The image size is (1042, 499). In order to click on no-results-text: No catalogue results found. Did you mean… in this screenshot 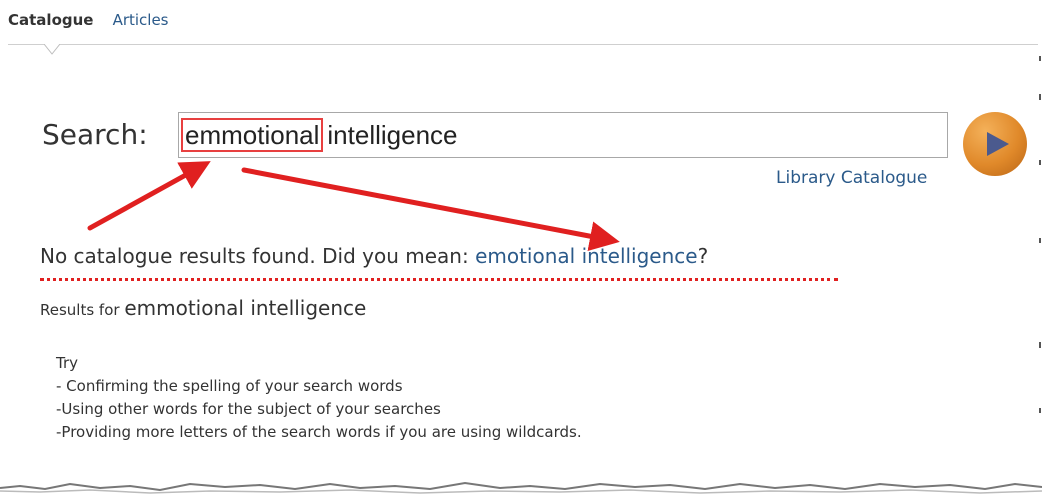, I will do `click(258, 256)`.